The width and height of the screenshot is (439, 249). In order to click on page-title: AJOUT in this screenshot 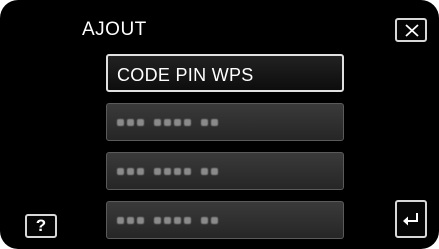, I will do `click(114, 29)`.